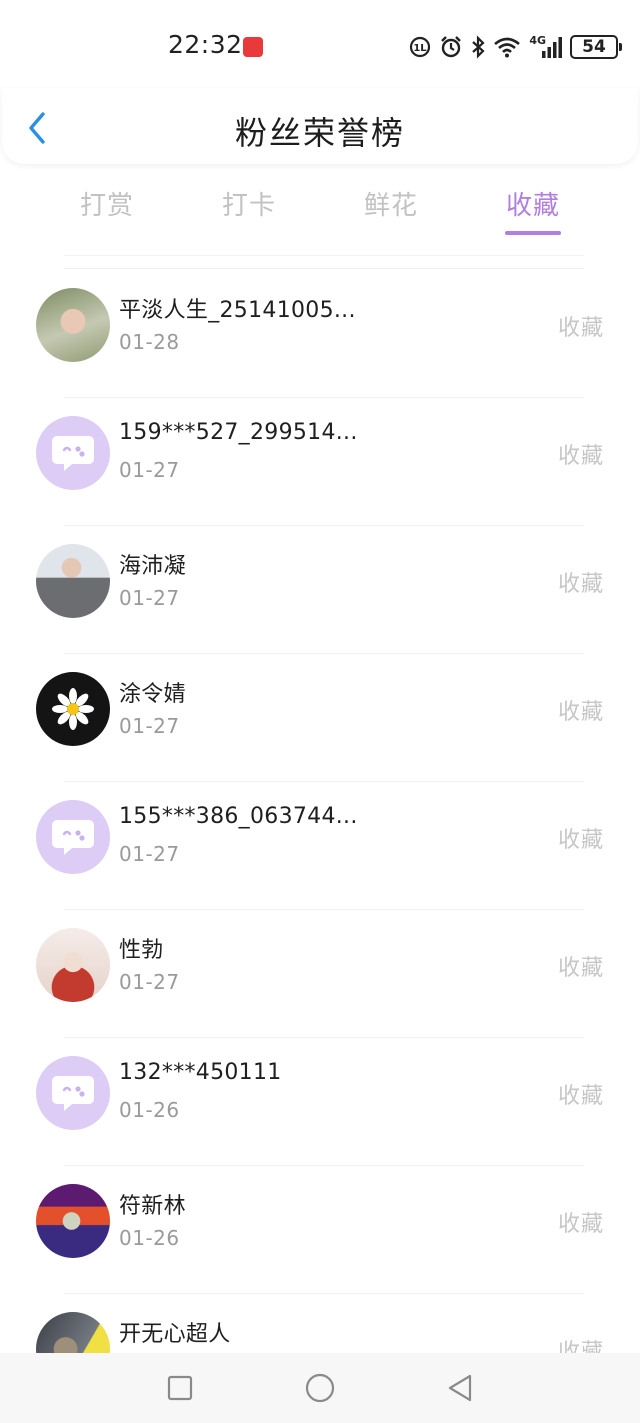  I want to click on system-nav-bar, so click(320, 1388).